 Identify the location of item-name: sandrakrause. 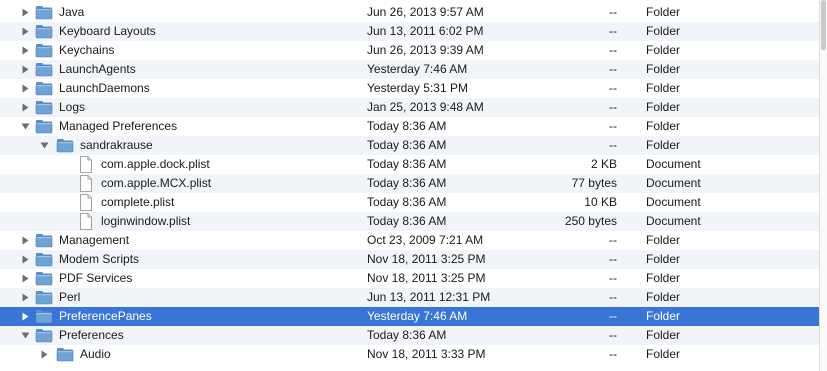
(116, 145).